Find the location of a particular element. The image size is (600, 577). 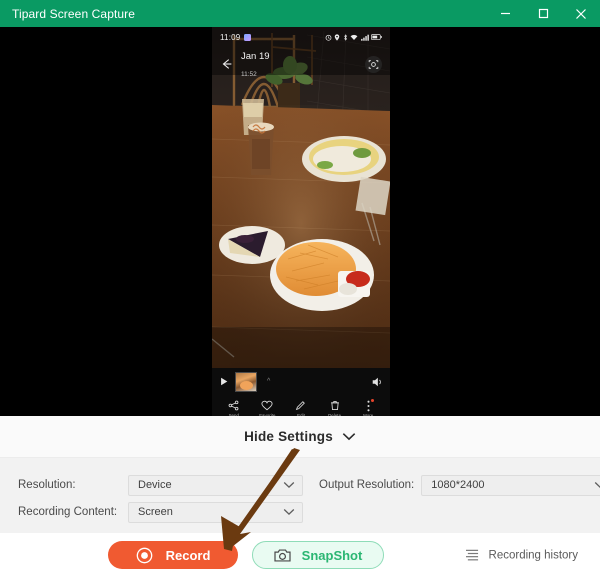

pencil-icon is located at coordinates (300, 405).